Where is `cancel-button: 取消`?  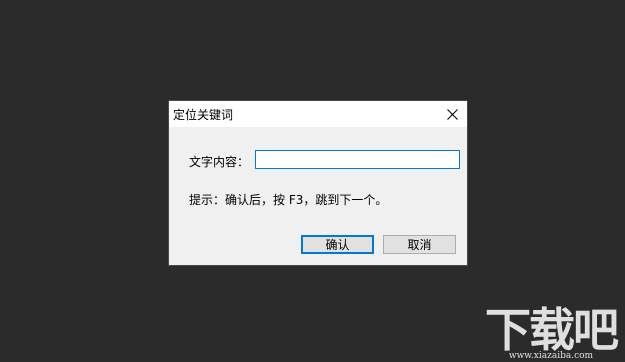
cancel-button: 取消 is located at coordinates (419, 244).